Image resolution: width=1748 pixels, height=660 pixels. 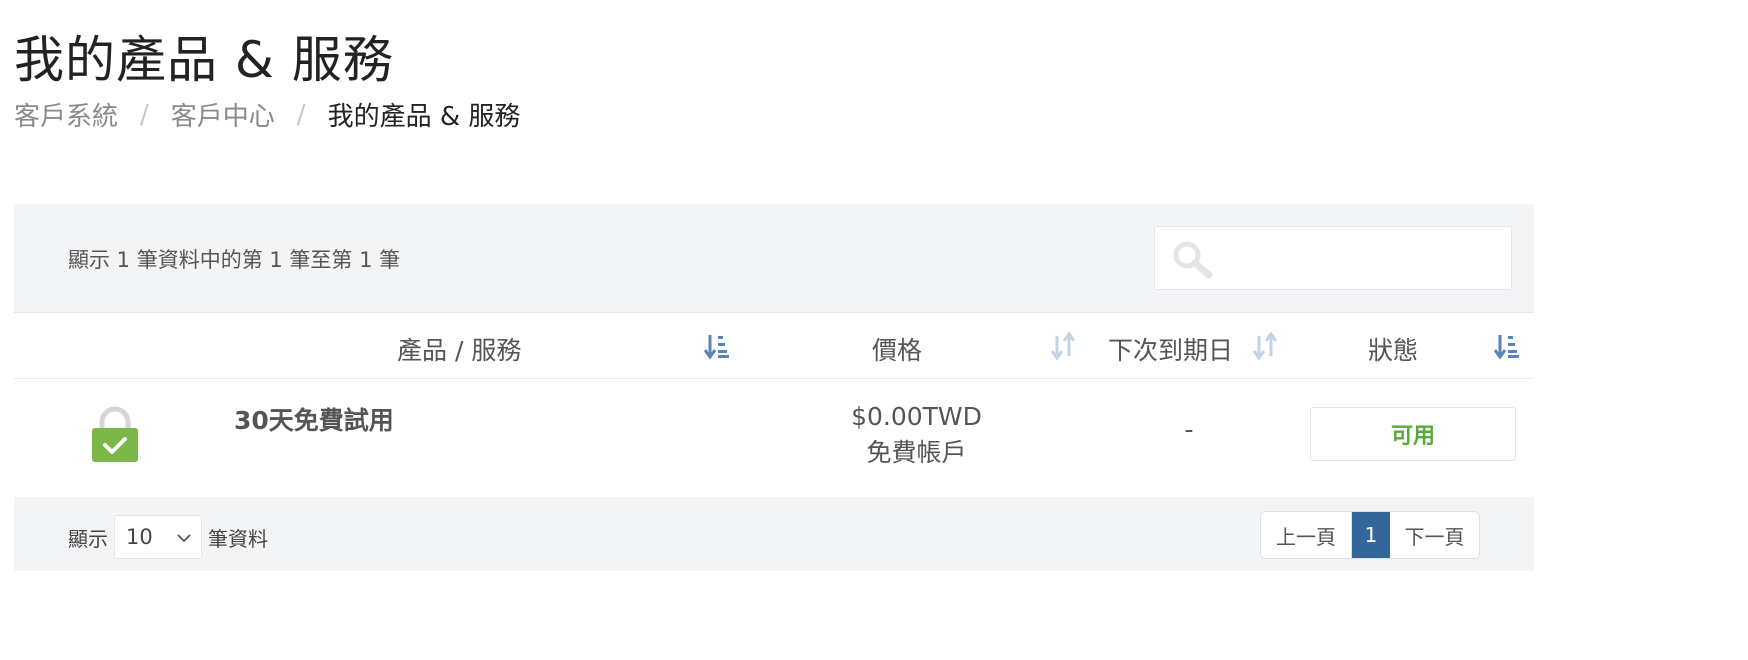 I want to click on column-header-price: 價格, so click(x=897, y=349).